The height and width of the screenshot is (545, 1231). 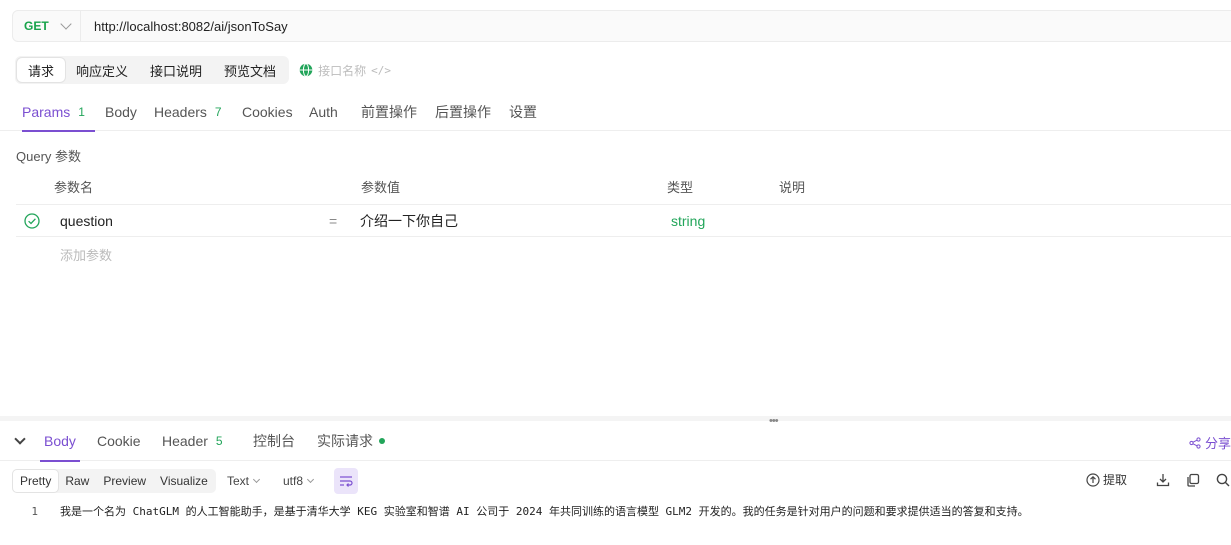 I want to click on tab-body: Body, so click(x=121, y=111).